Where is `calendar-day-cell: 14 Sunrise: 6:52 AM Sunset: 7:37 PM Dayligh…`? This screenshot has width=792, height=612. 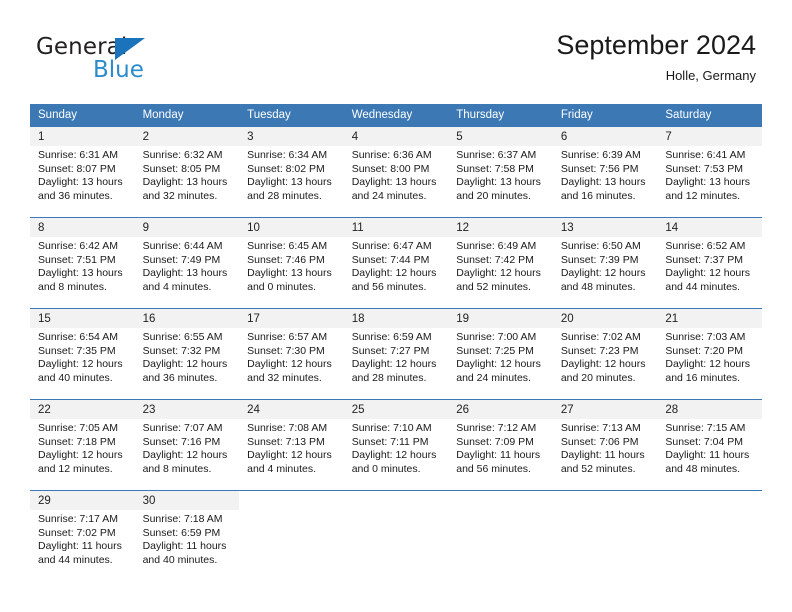 calendar-day-cell: 14 Sunrise: 6:52 AM Sunset: 7:37 PM Dayligh… is located at coordinates (709, 263).